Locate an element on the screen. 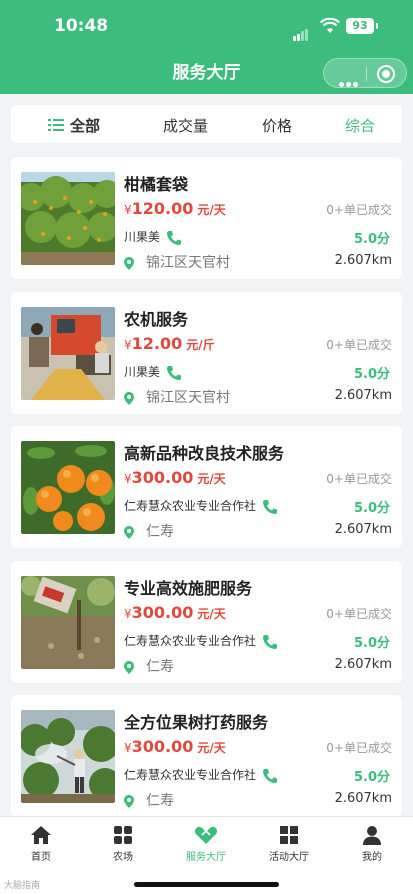  service-image-oranges is located at coordinates (68, 487).